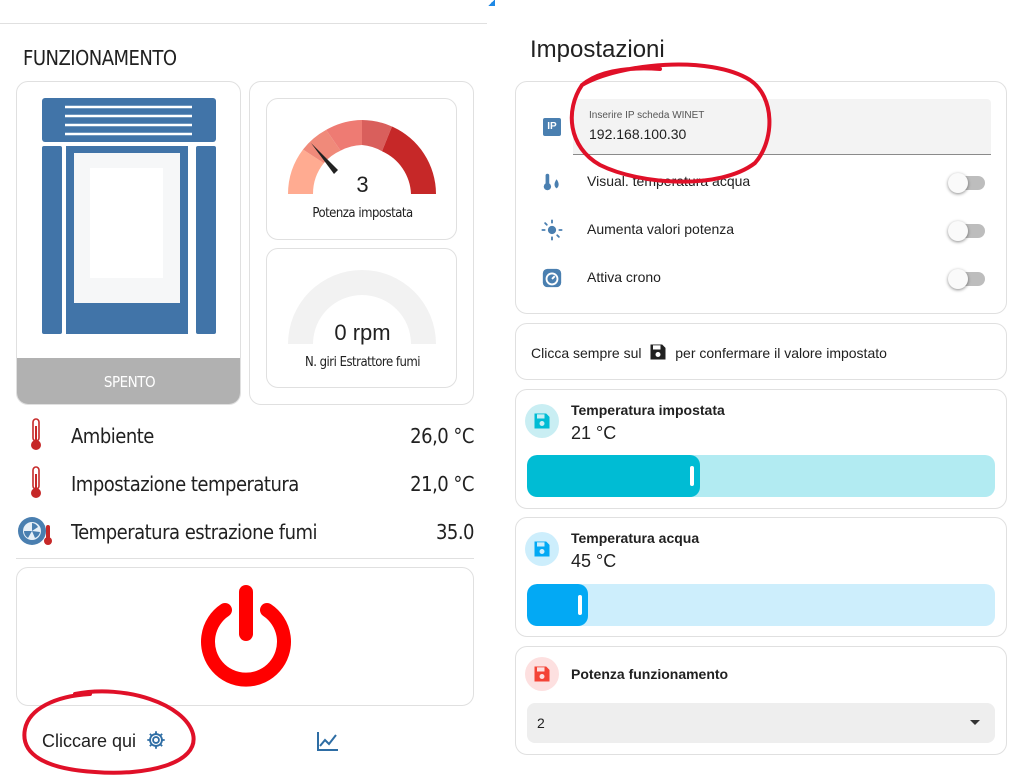  I want to click on sensor-value: 21,0 °C, so click(442, 484).